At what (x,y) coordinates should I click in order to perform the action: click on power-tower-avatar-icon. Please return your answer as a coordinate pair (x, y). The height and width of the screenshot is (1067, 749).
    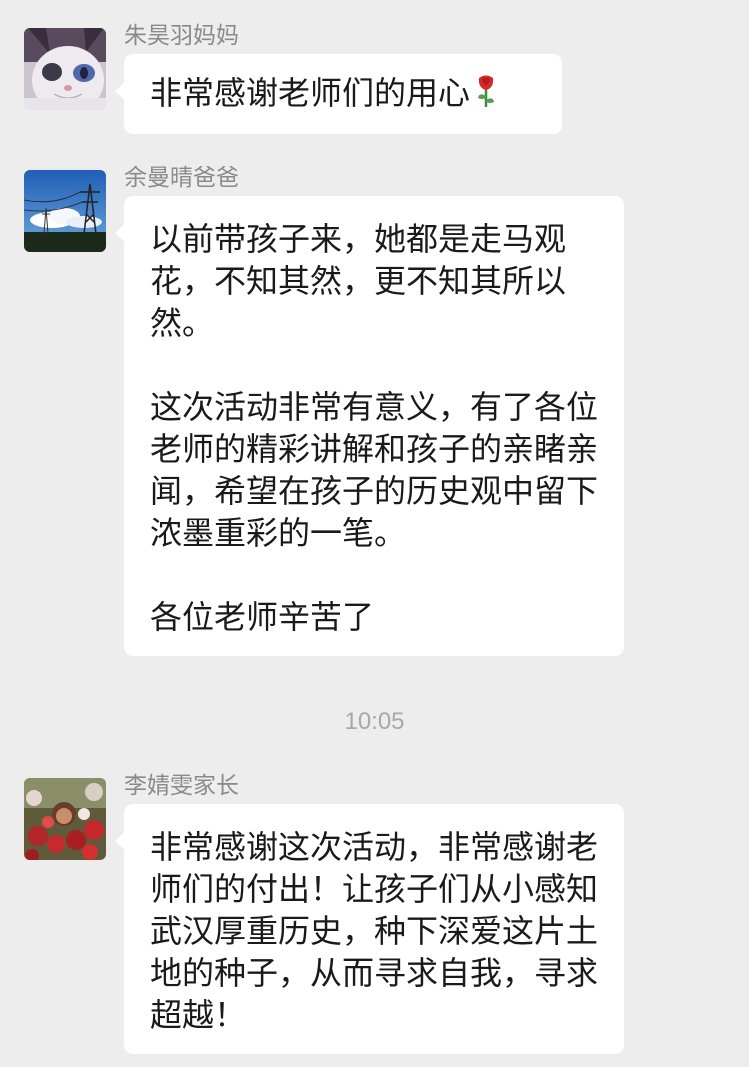
    Looking at the image, I should click on (65, 211).